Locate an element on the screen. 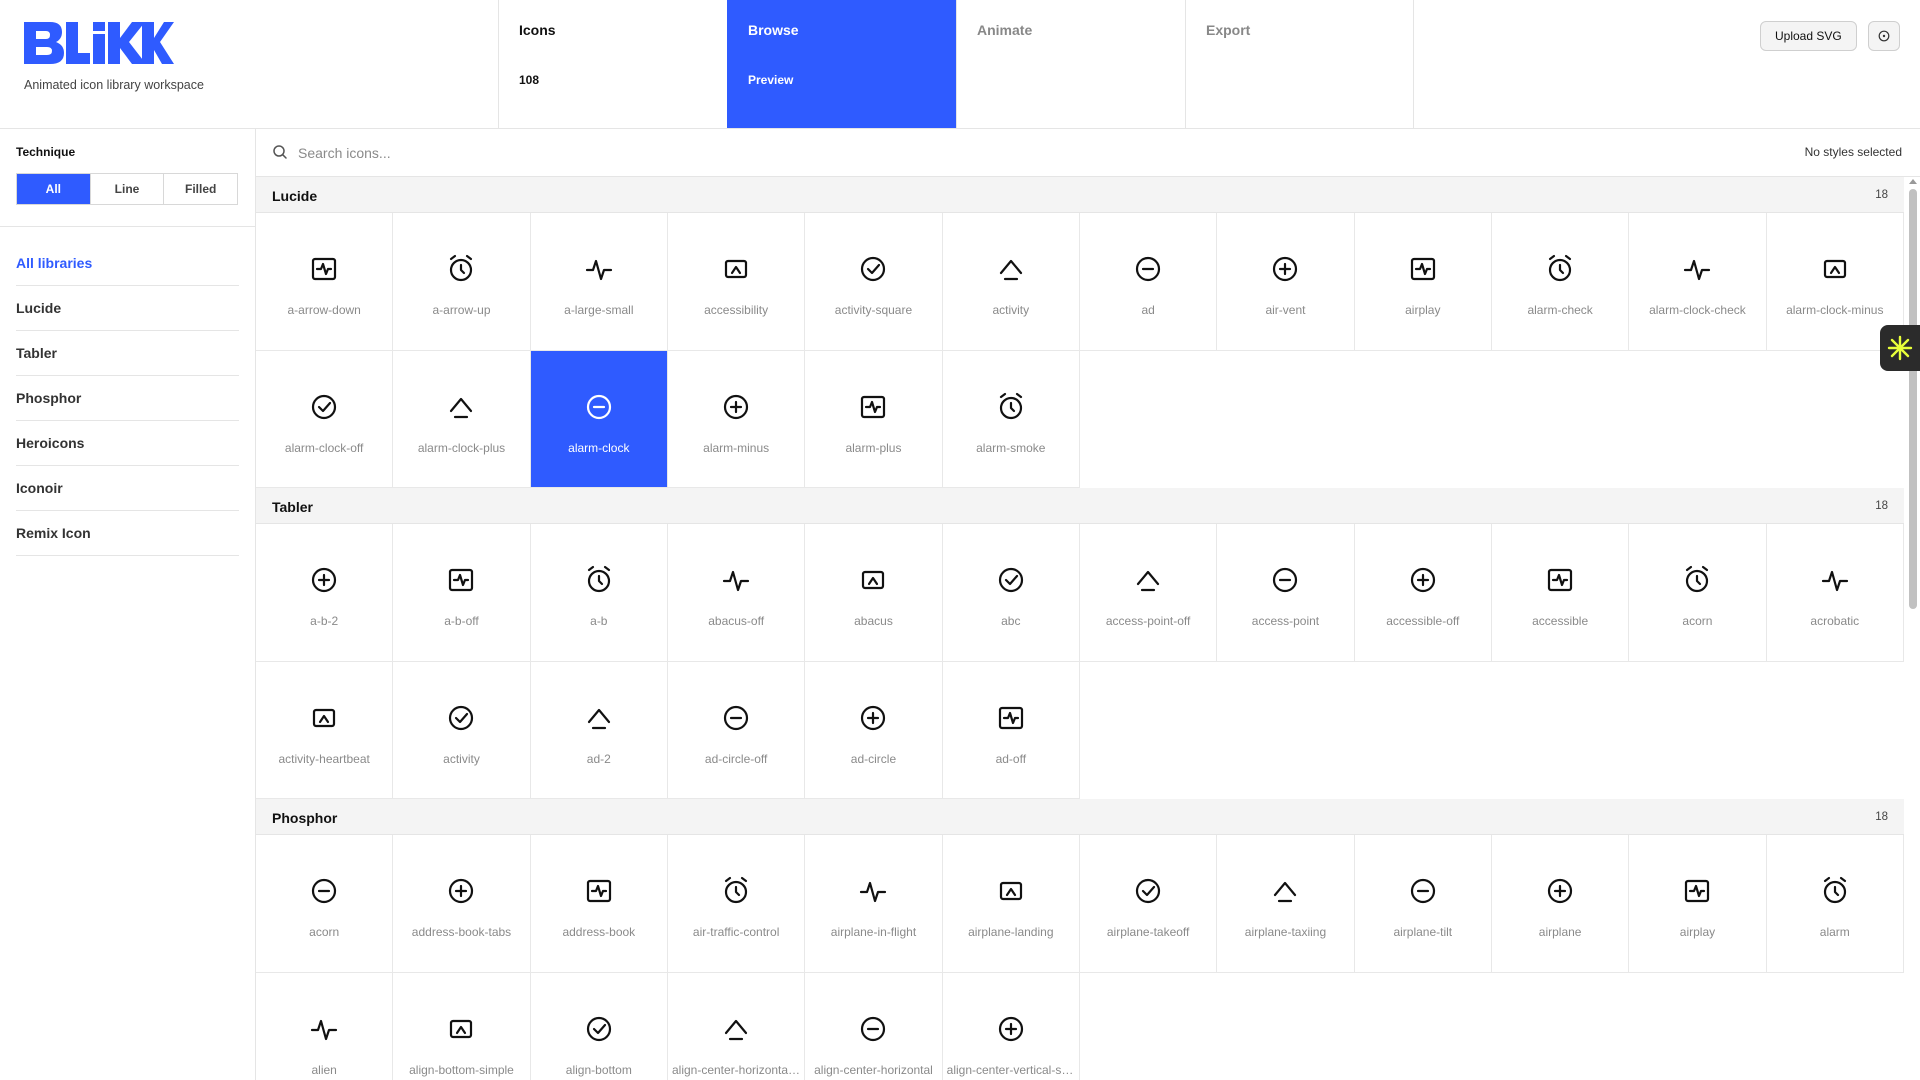 The height and width of the screenshot is (1080, 1920). icon-tile-acrobatic: acrobatic is located at coordinates (1835, 593).